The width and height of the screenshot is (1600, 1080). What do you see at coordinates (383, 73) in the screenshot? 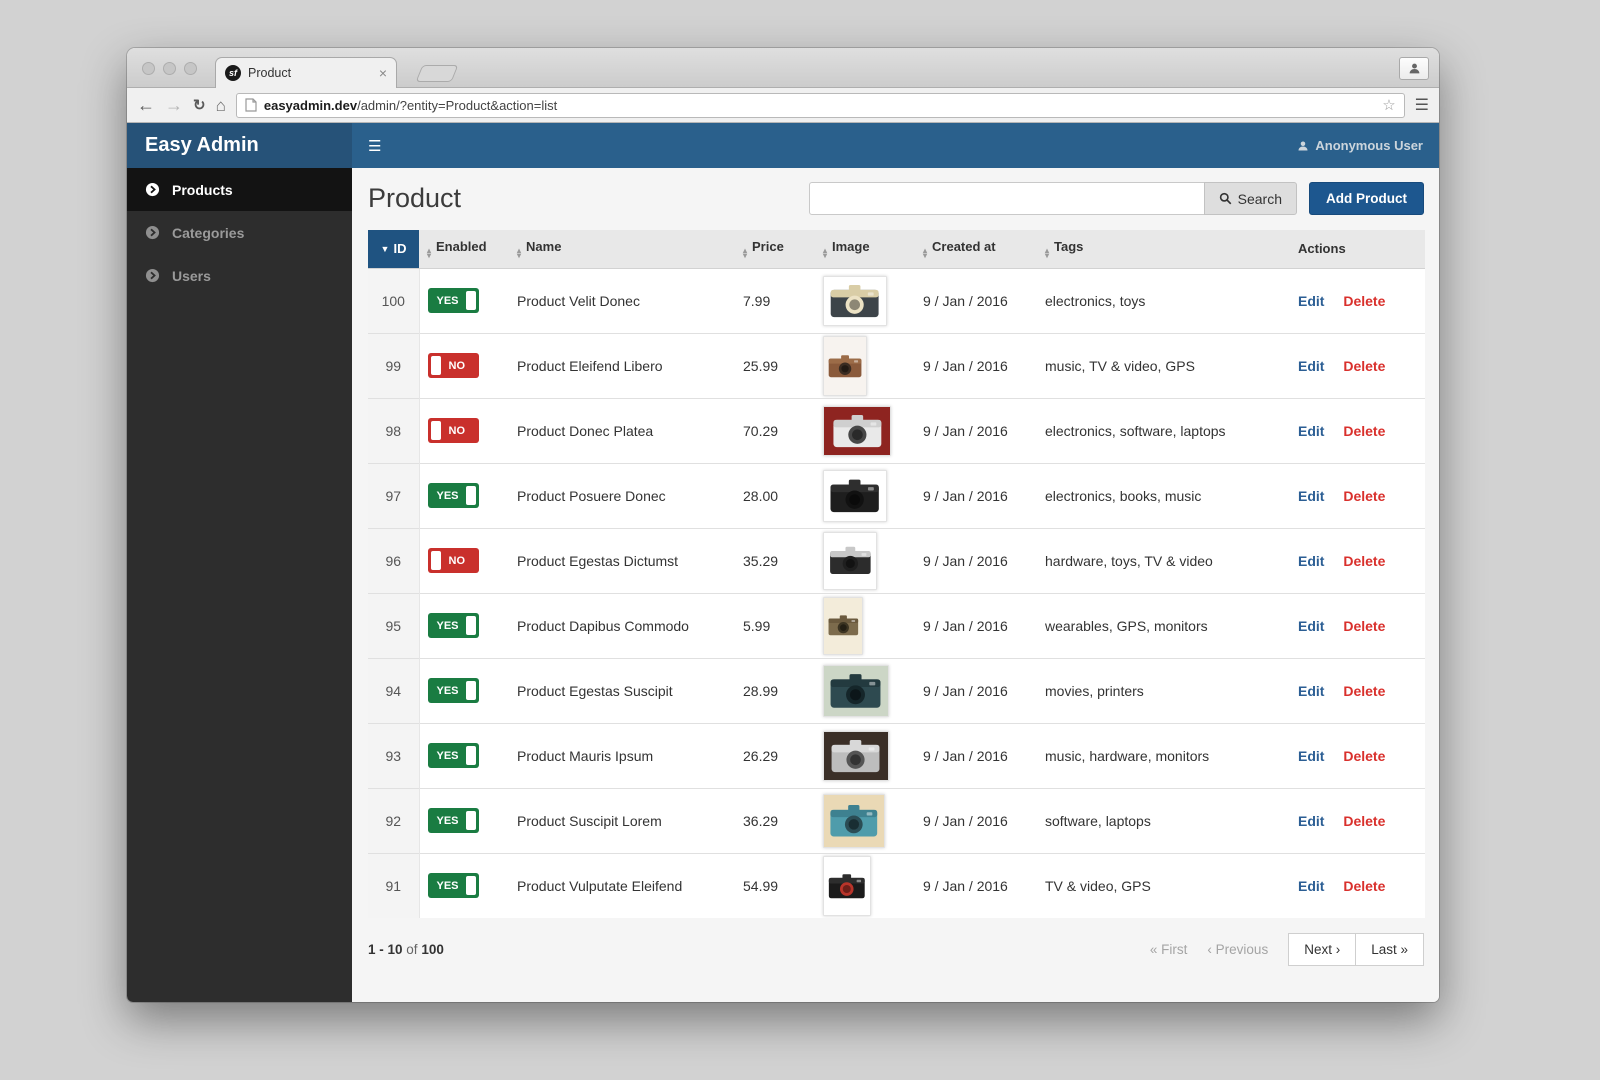
I see `tab-close-icon: ×` at bounding box center [383, 73].